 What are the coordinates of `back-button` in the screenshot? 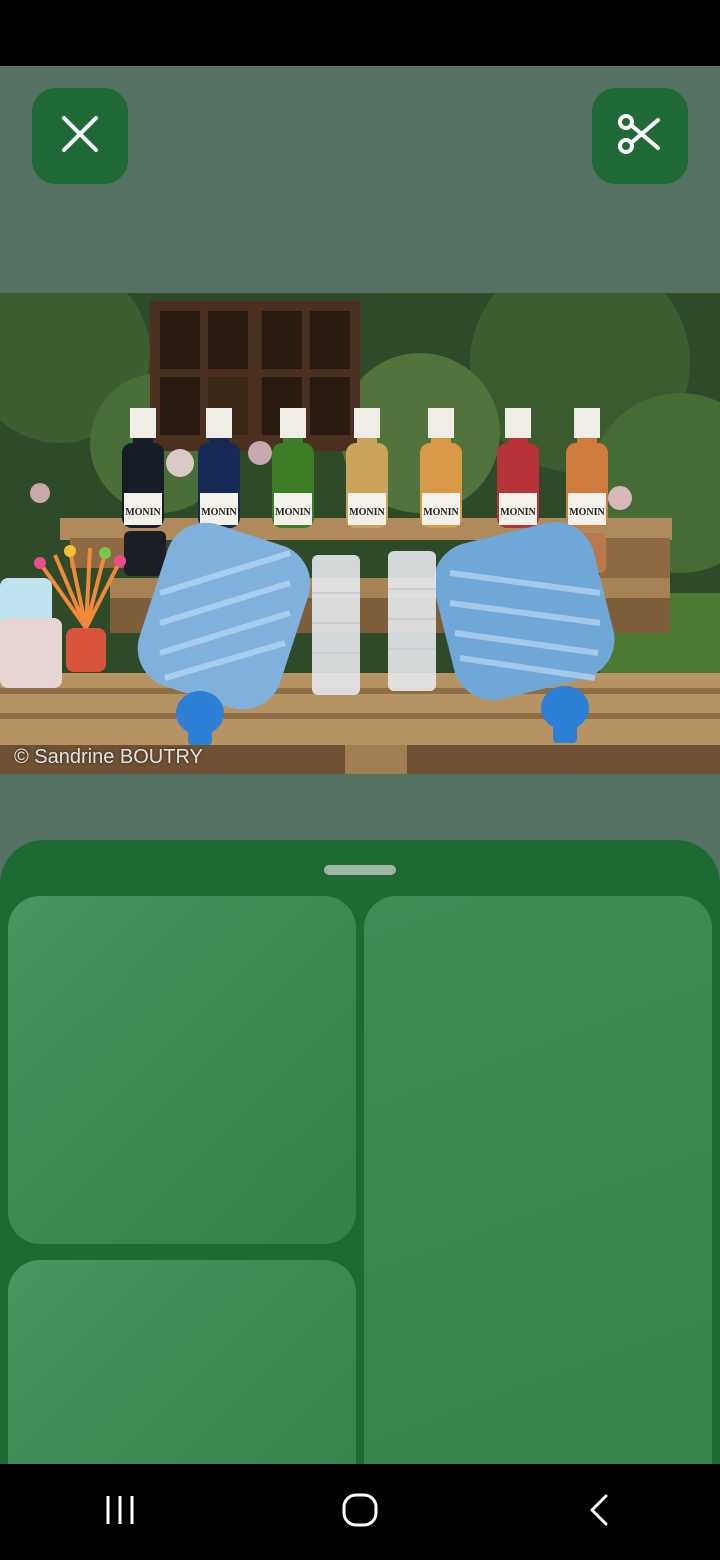 It's located at (600, 1512).